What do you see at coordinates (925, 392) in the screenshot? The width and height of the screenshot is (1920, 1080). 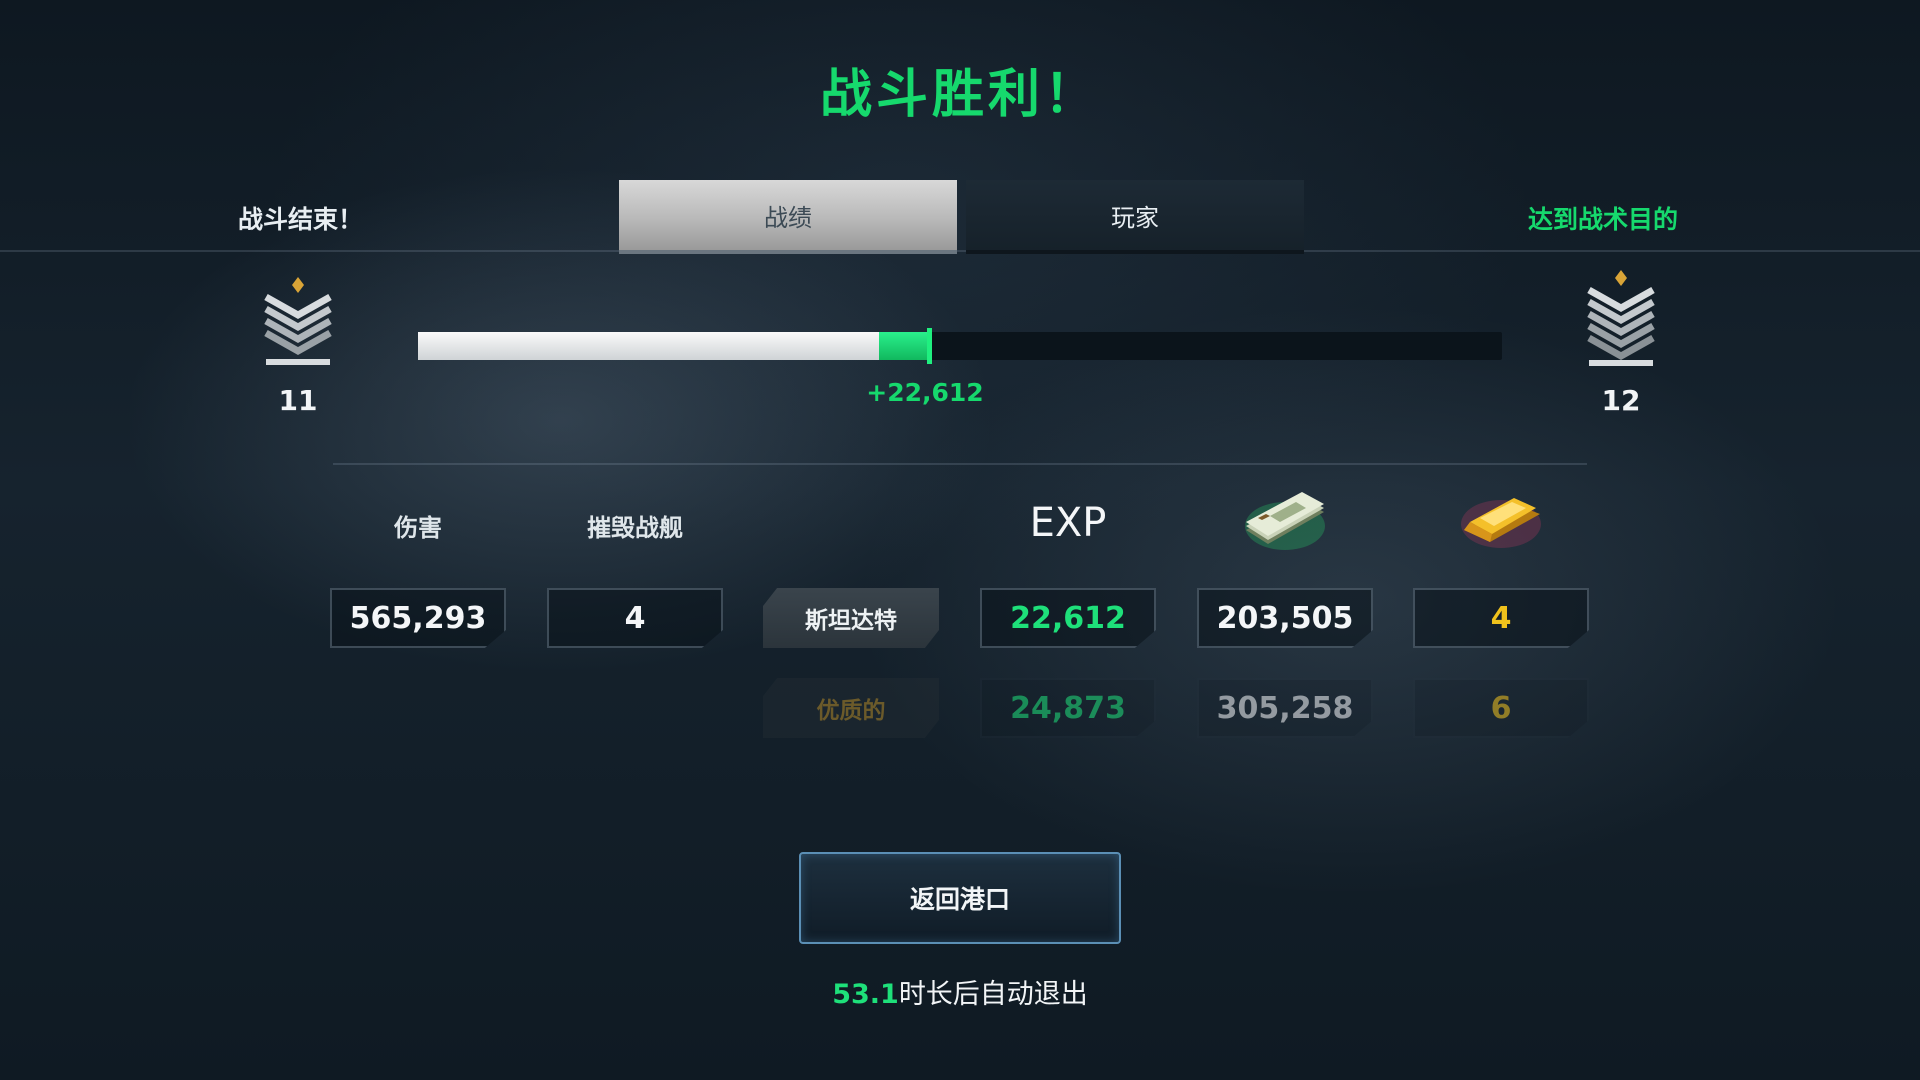 I see `experience-gain-text: +22,612` at bounding box center [925, 392].